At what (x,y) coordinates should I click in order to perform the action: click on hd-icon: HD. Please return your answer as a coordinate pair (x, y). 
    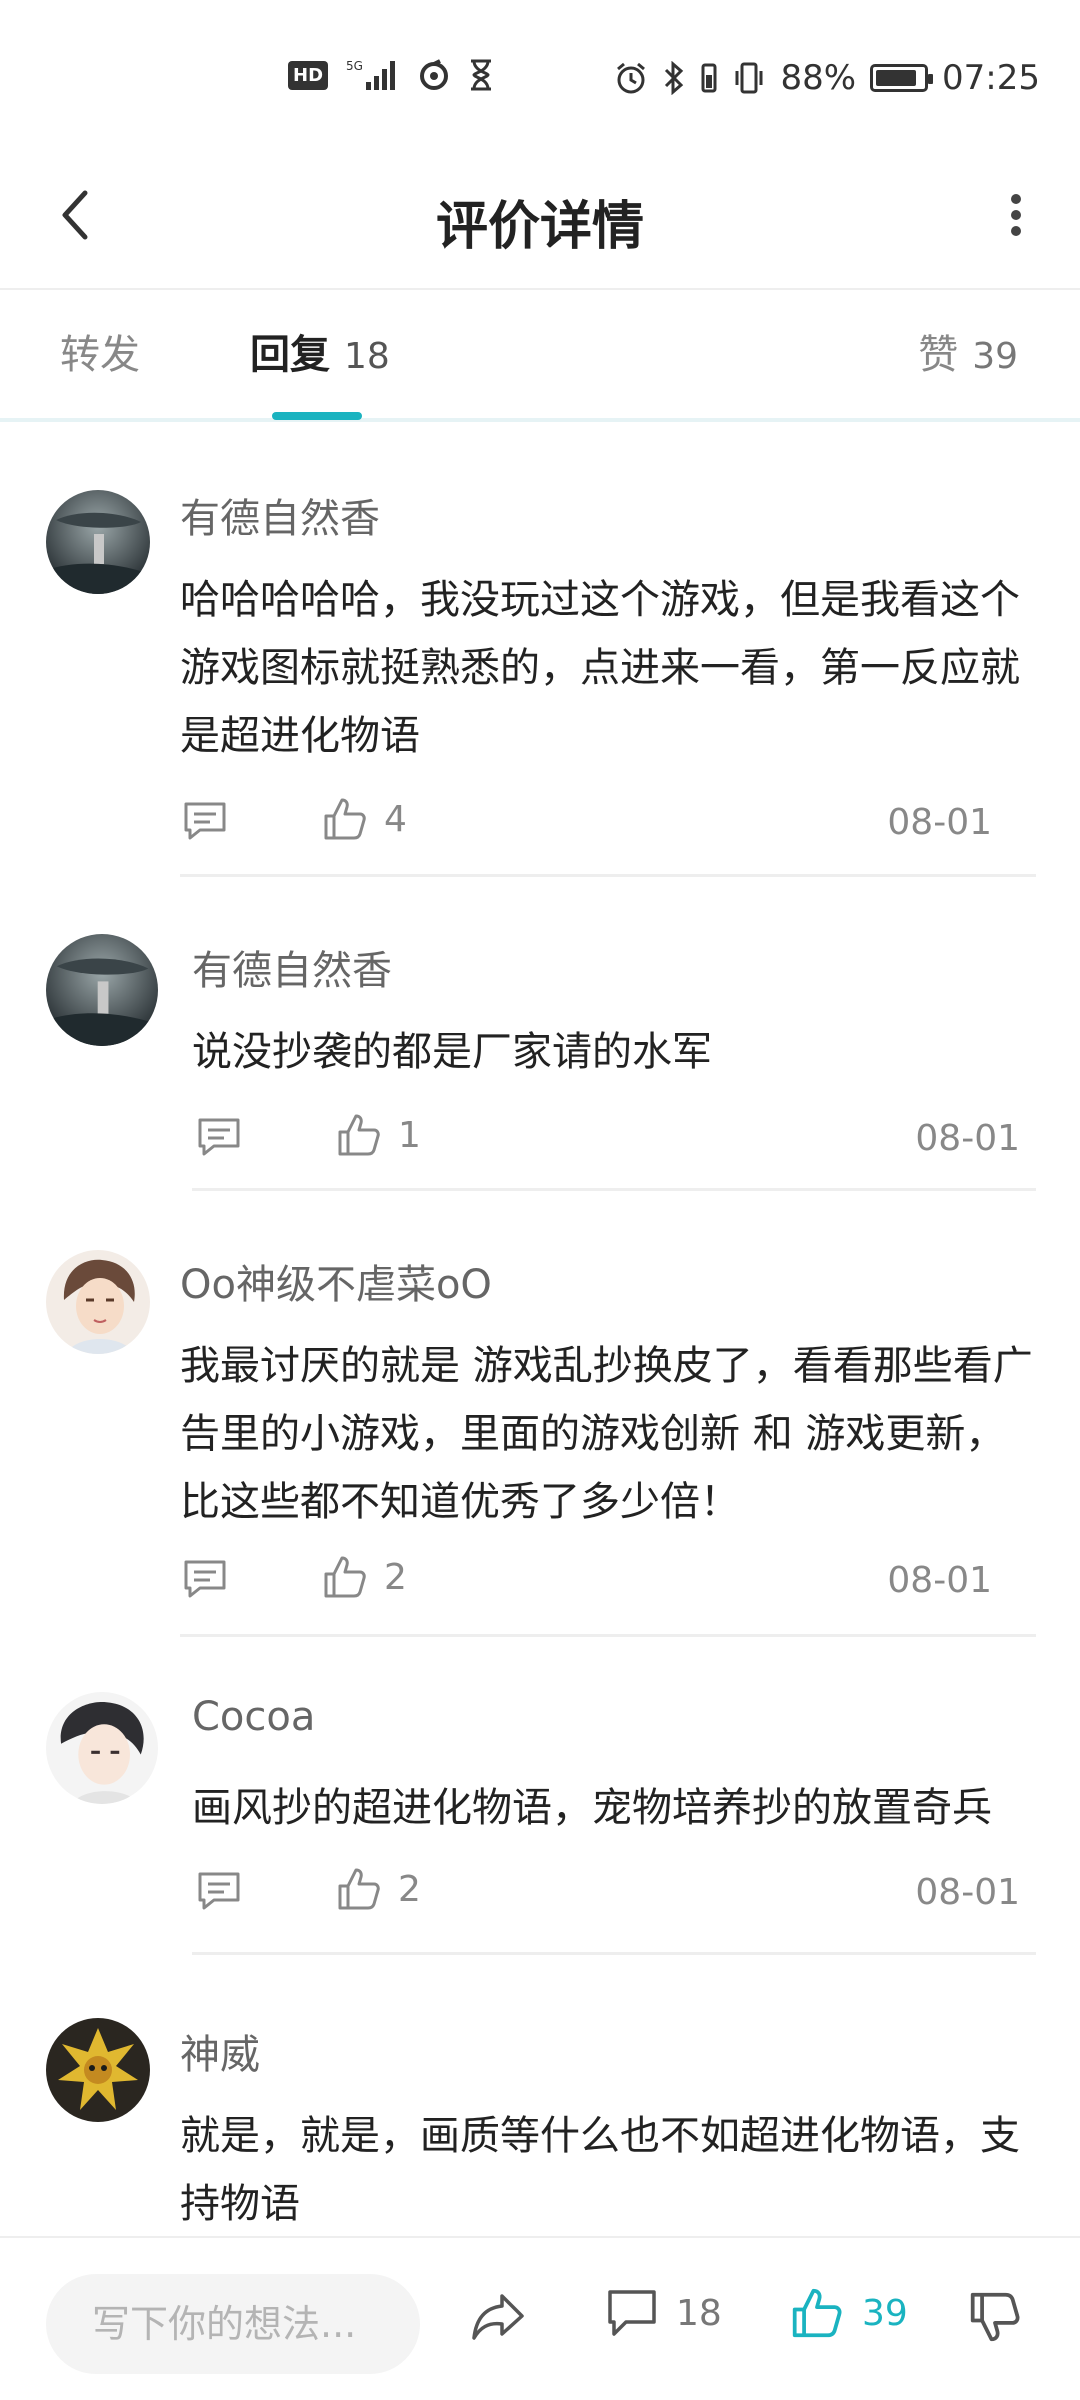
    Looking at the image, I should click on (308, 75).